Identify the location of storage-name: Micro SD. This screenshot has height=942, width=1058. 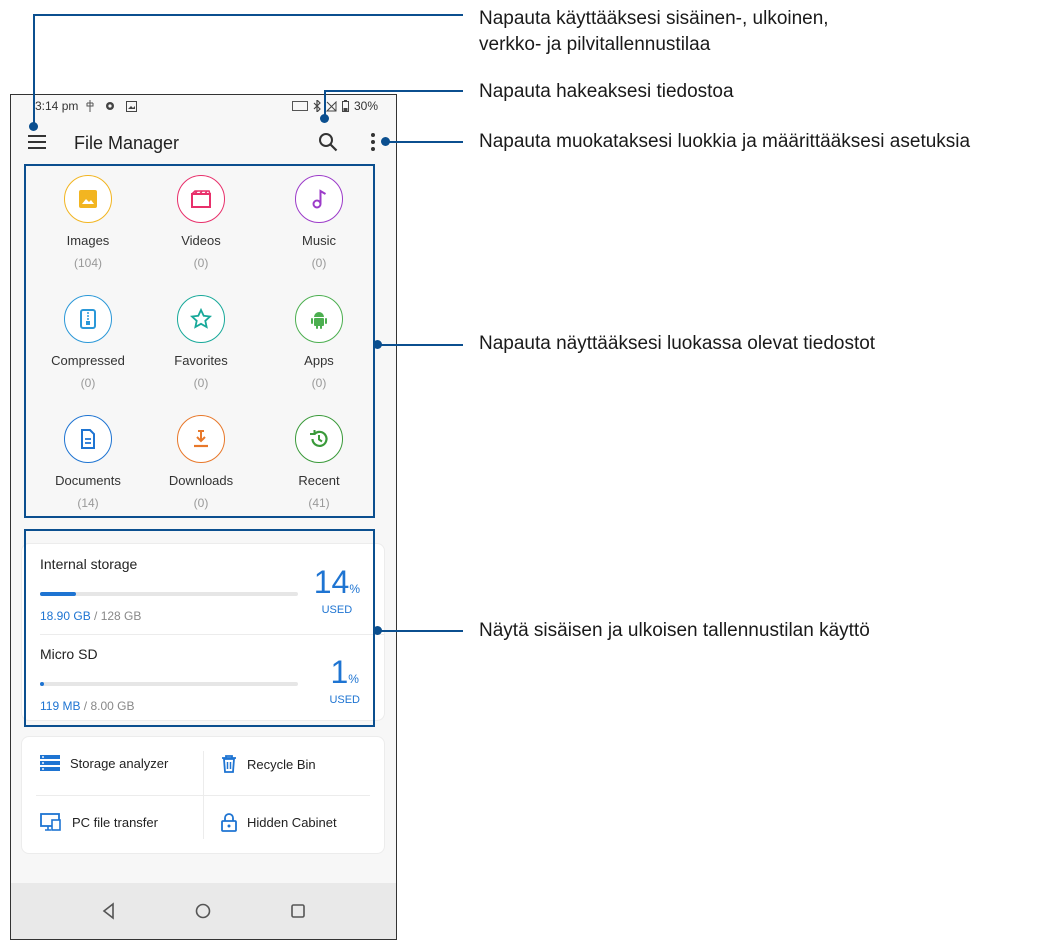
(69, 654).